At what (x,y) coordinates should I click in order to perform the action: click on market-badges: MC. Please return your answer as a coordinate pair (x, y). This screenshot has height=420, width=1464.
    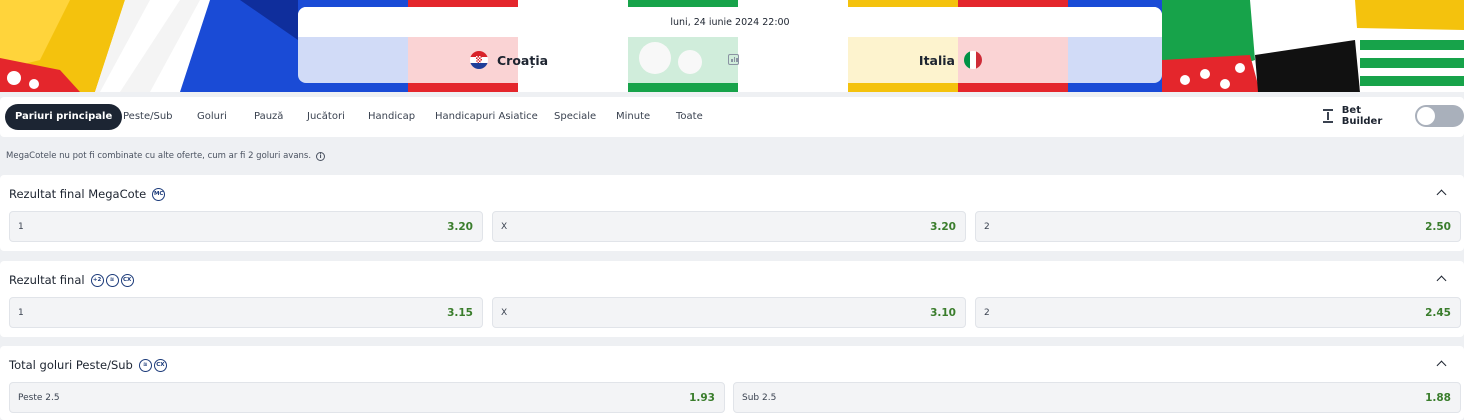
    Looking at the image, I should click on (159, 194).